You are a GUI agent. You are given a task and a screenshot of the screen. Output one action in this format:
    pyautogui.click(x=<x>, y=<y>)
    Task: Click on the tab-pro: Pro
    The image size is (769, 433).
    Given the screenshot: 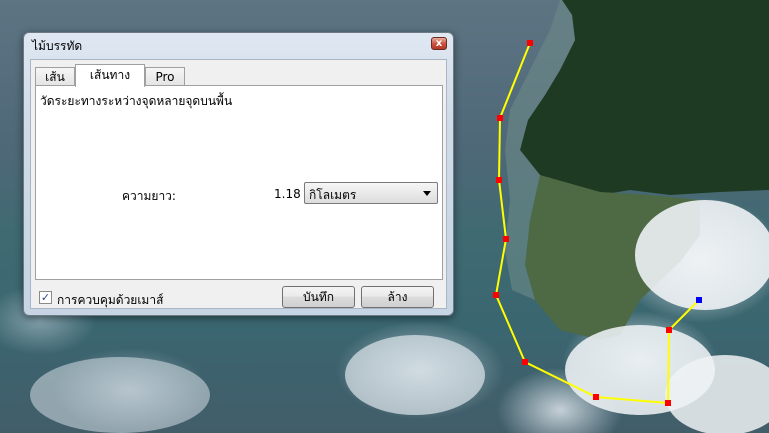 What is the action you would take?
    pyautogui.click(x=165, y=76)
    